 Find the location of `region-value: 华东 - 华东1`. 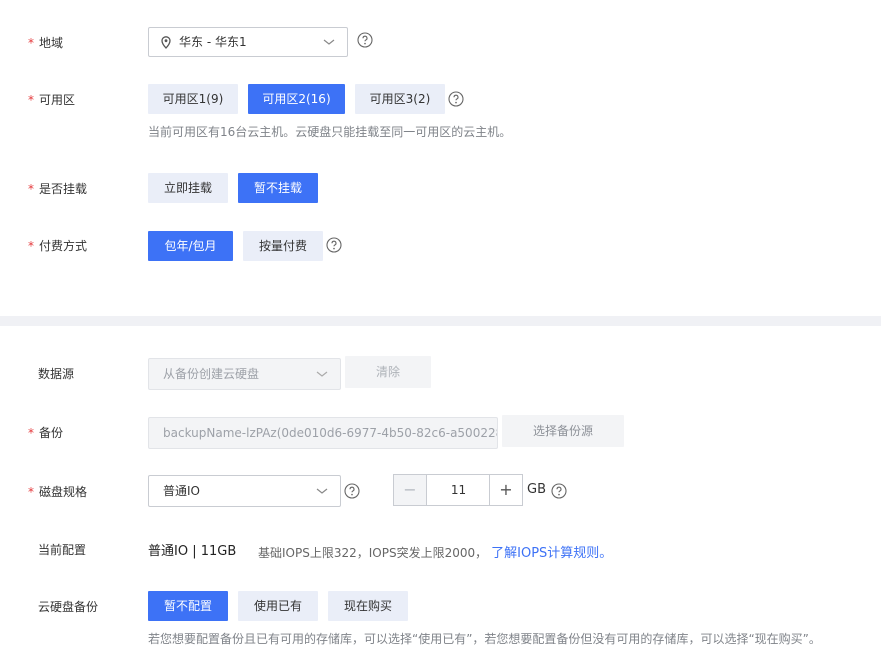

region-value: 华东 - 华东1 is located at coordinates (213, 42).